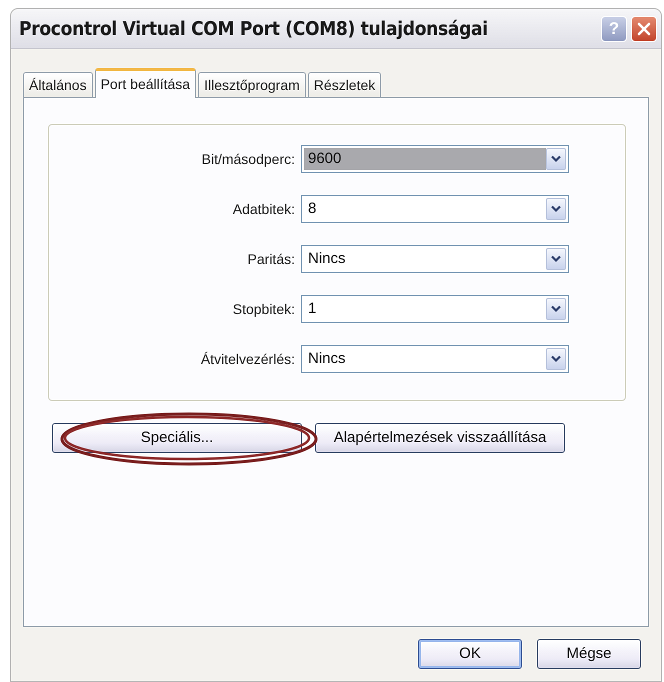 The height and width of the screenshot is (682, 664). Describe the element at coordinates (271, 259) in the screenshot. I see `field-label: Paritás:` at that location.